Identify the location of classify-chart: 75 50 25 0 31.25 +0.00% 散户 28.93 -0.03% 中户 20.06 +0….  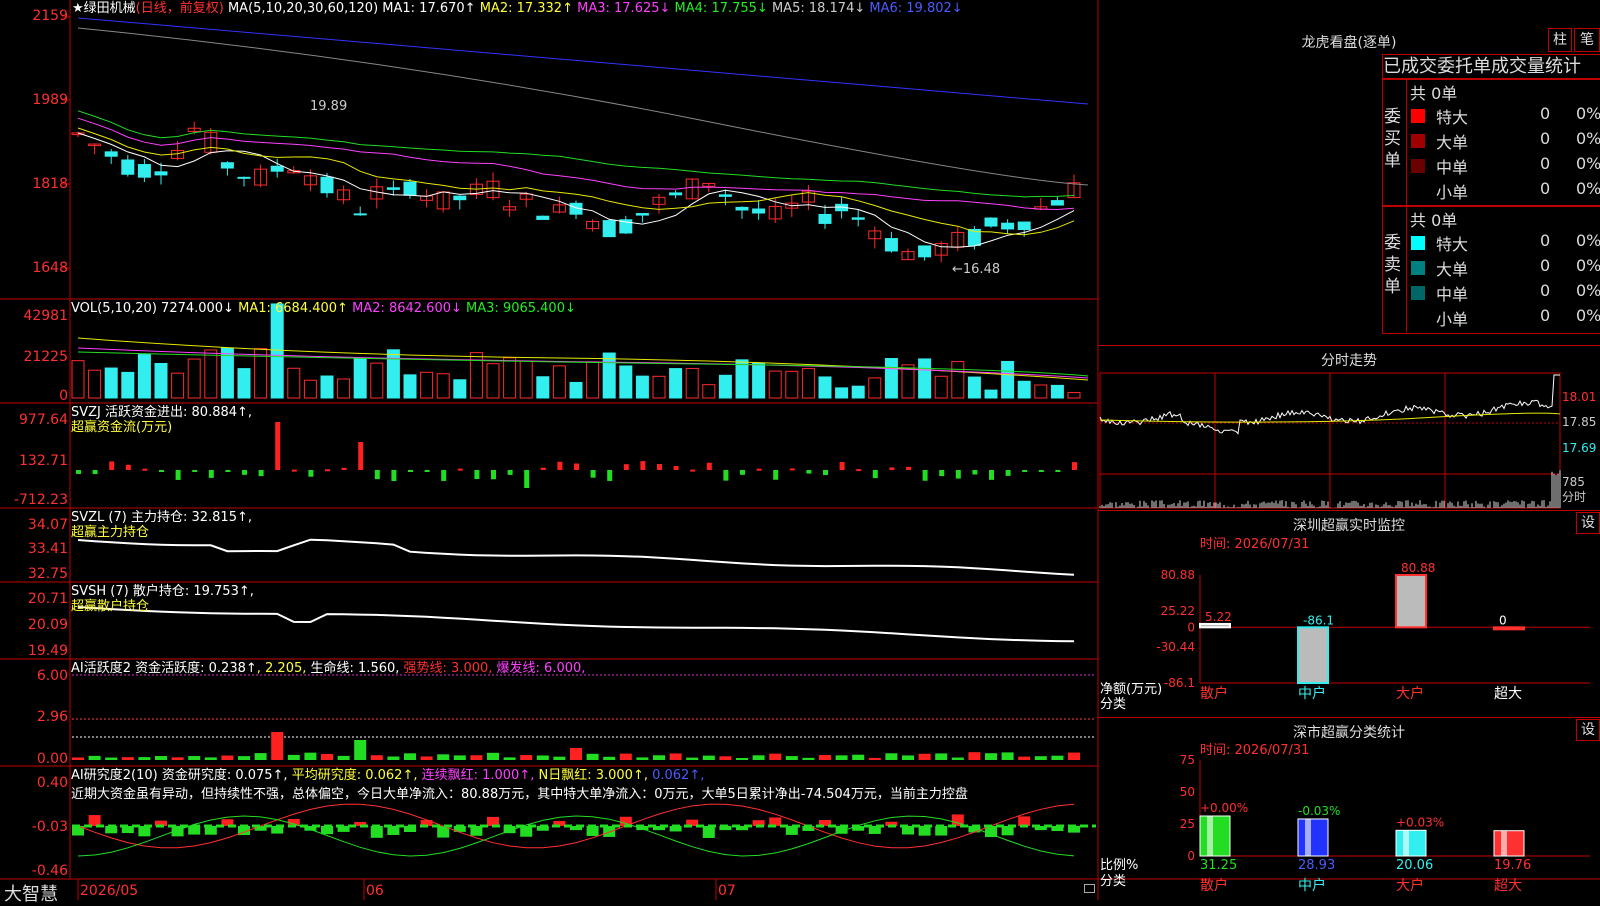
(1385, 823).